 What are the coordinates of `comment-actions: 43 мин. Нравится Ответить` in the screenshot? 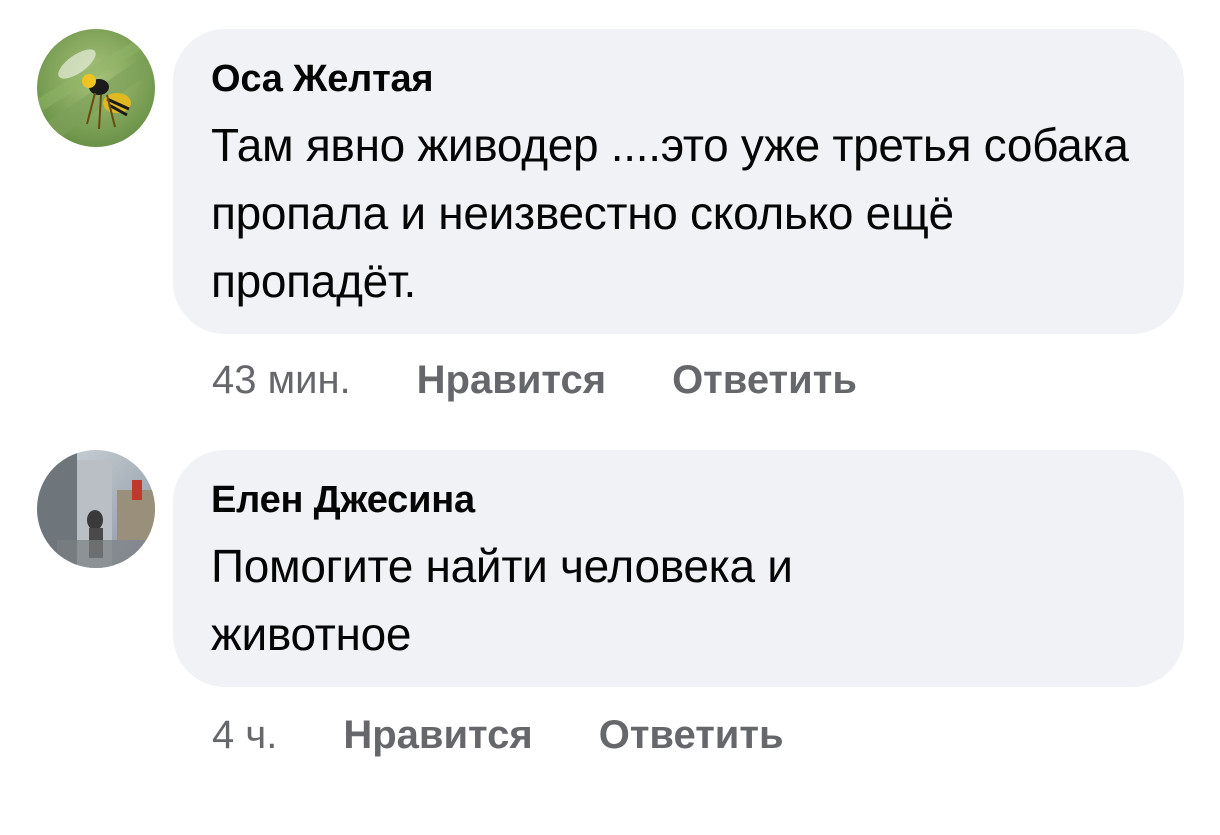 It's located at (567, 380).